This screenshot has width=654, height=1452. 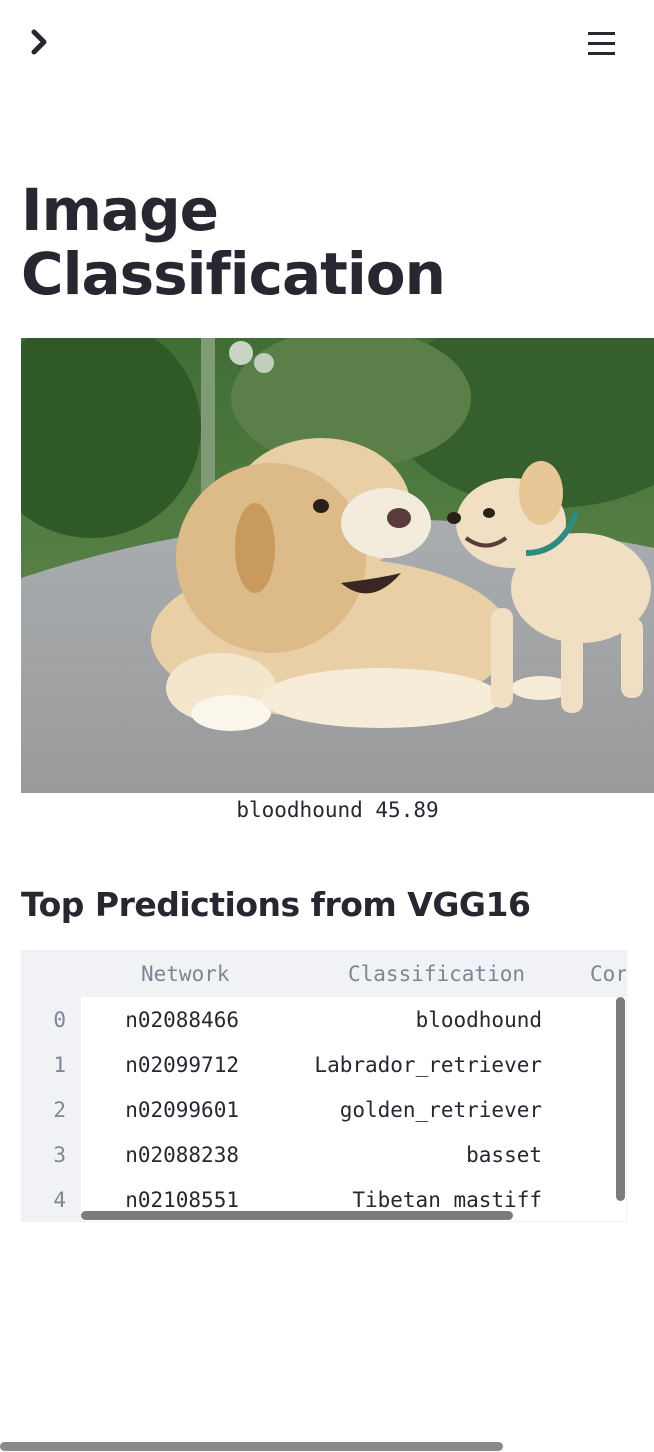 I want to click on table-horizontal-scrollbar, so click(x=297, y=1215).